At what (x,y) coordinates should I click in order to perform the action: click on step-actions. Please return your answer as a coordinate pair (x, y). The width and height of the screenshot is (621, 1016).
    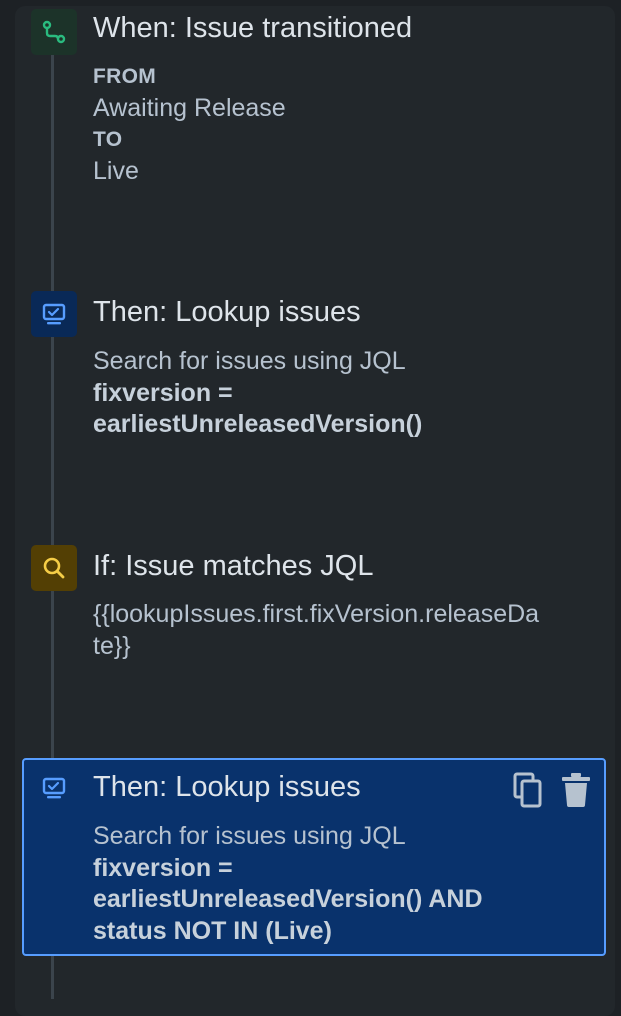
    Looking at the image, I should click on (552, 790).